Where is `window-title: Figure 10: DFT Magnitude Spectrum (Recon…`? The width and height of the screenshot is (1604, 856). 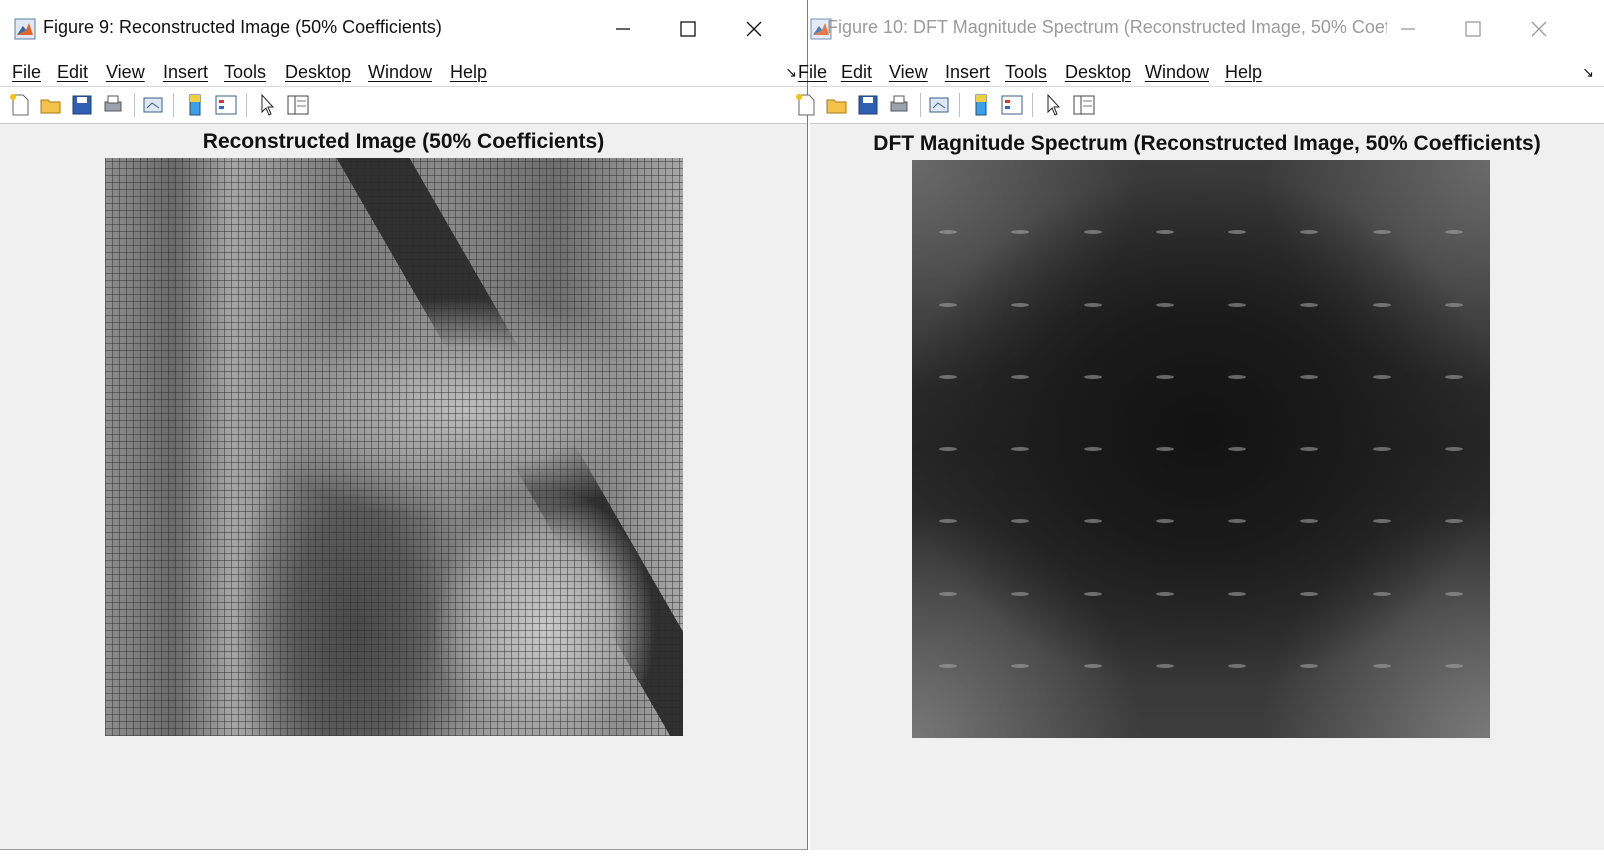
window-title: Figure 10: DFT Magnitude Spectrum (Recon… is located at coordinates (1107, 27).